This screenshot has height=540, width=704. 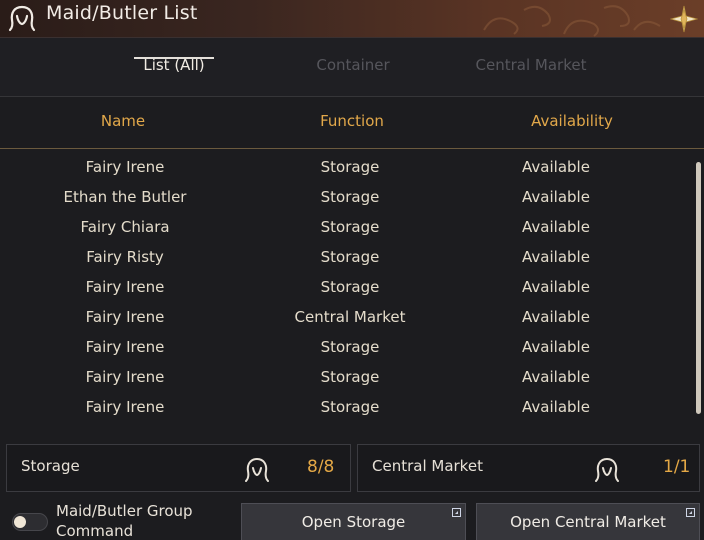 I want to click on open-central-market-label: Open Central Market, so click(x=588, y=522).